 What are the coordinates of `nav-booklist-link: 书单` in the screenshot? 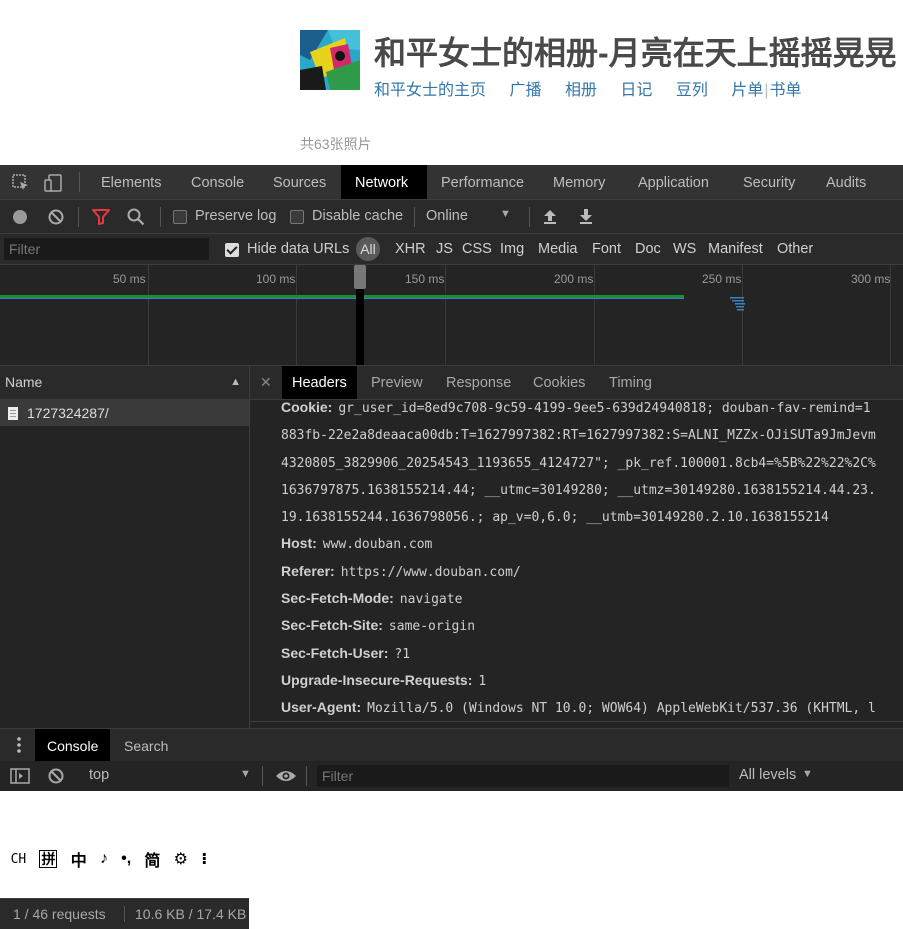 It's located at (786, 90).